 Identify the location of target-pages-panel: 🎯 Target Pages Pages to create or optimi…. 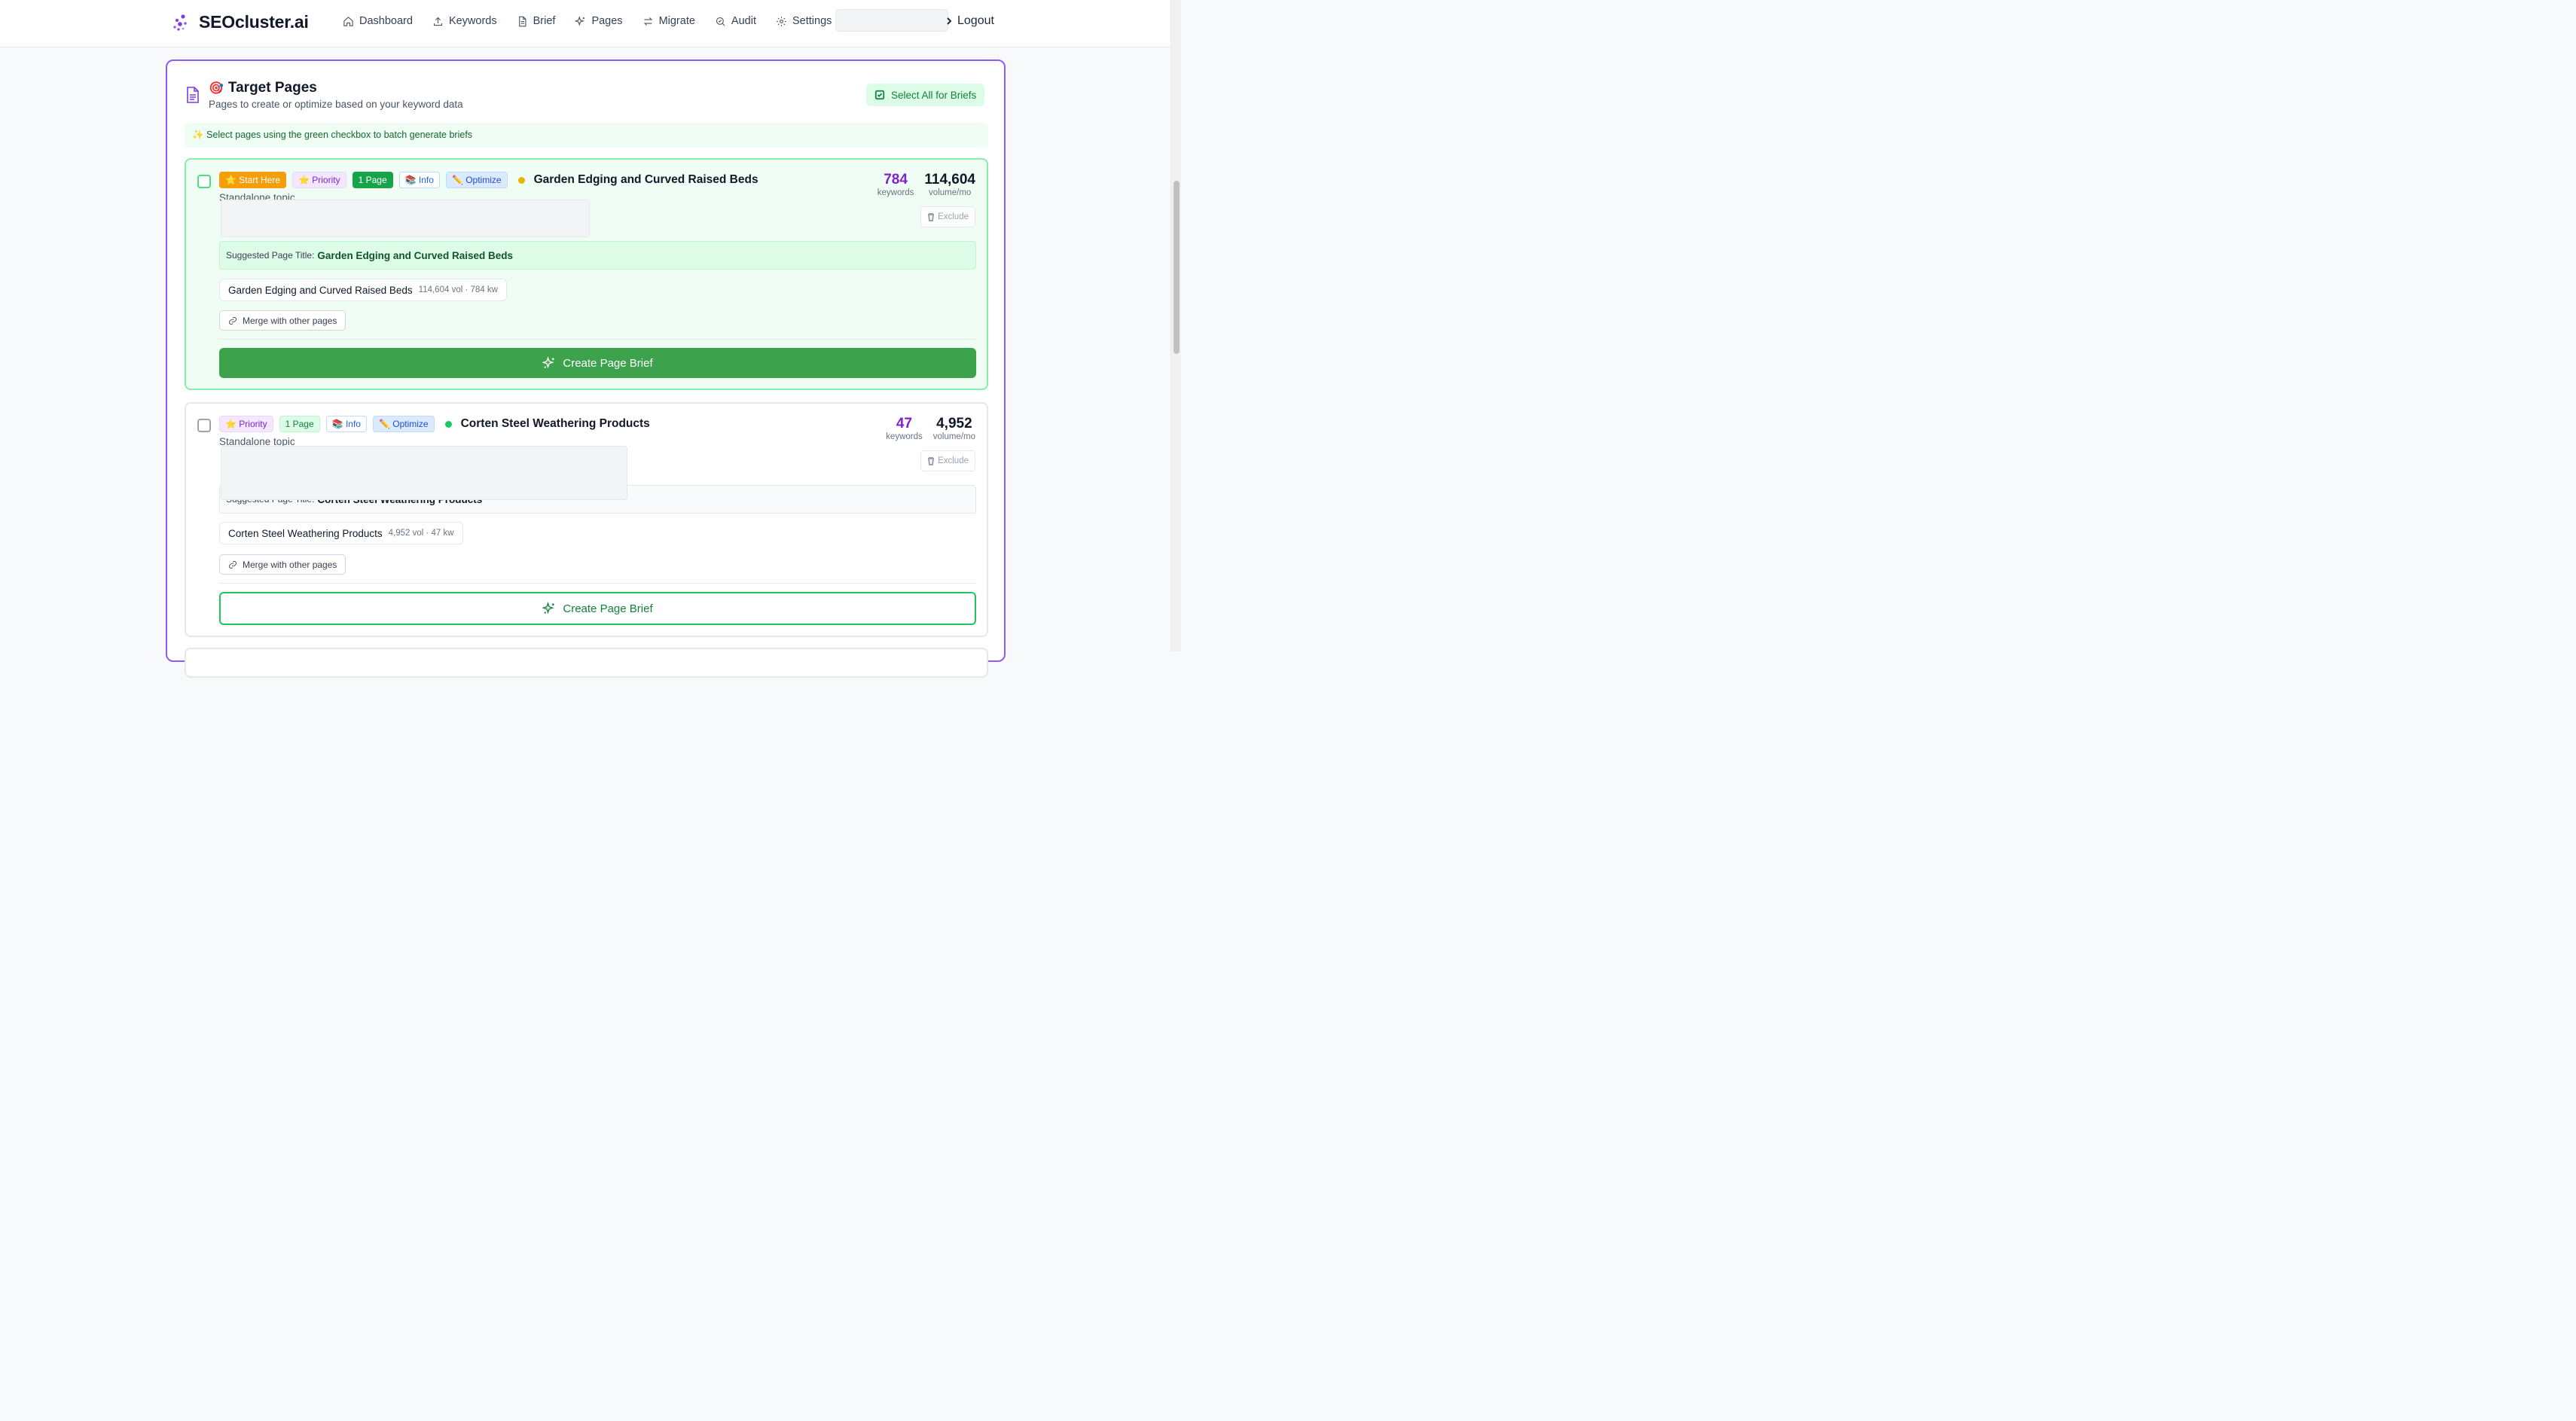
(586, 368).